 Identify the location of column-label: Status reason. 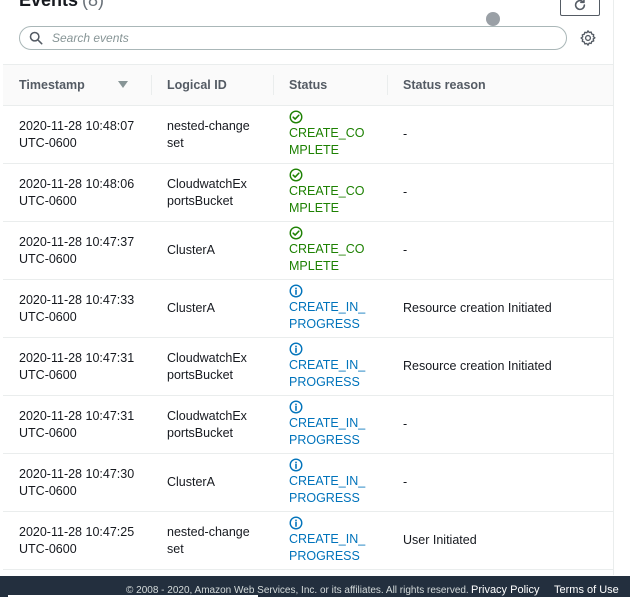
(444, 85).